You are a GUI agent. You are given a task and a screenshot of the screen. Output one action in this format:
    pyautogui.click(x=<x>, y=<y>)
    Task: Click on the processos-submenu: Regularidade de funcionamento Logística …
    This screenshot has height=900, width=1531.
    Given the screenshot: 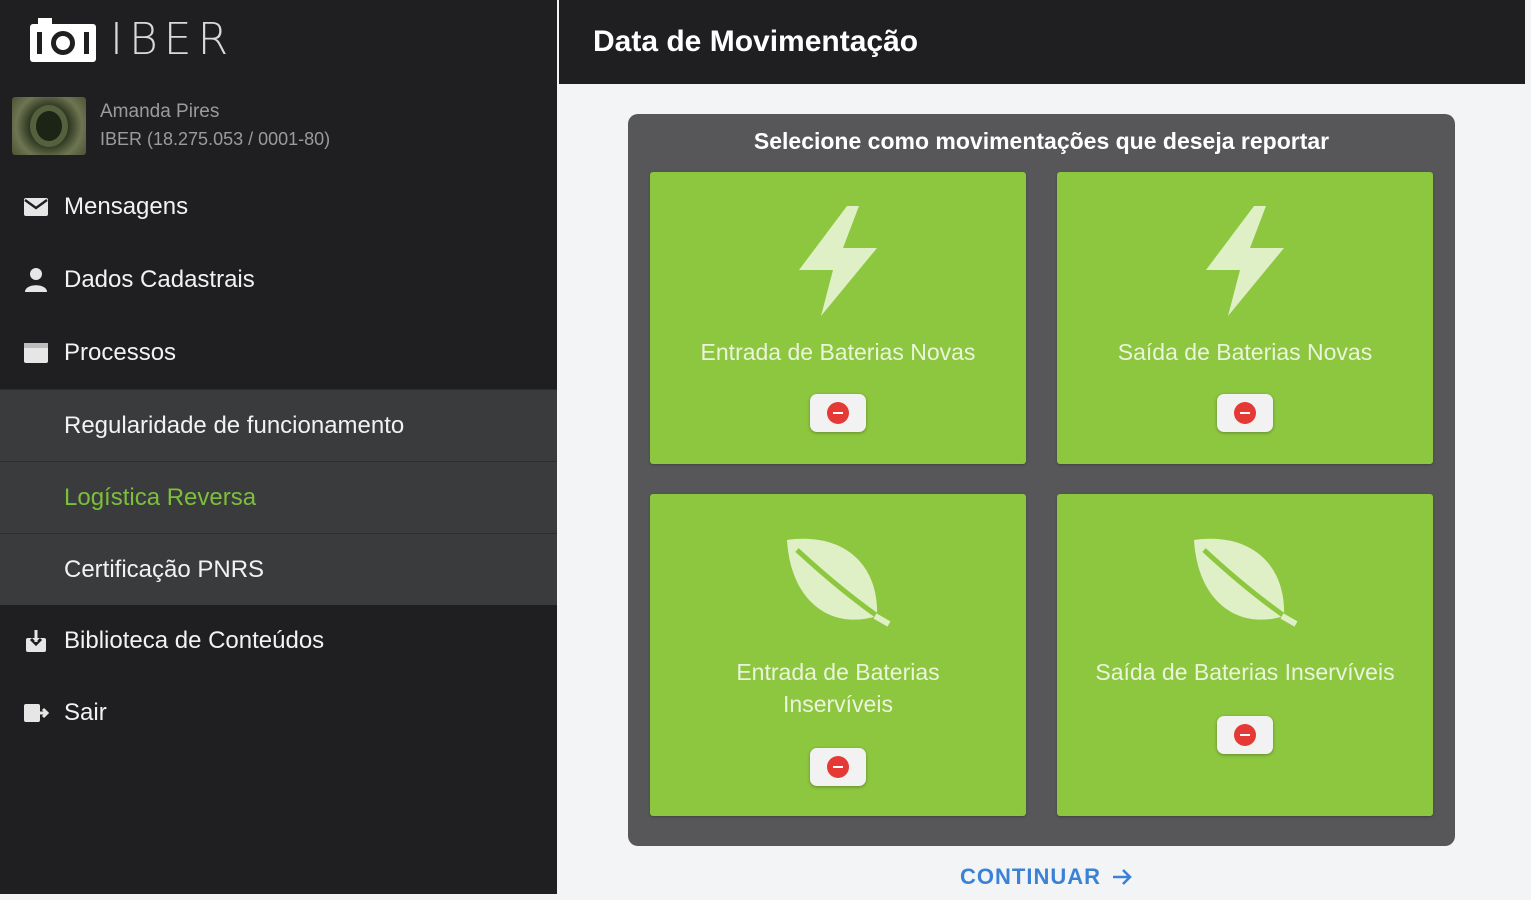 What is the action you would take?
    pyautogui.click(x=278, y=497)
    